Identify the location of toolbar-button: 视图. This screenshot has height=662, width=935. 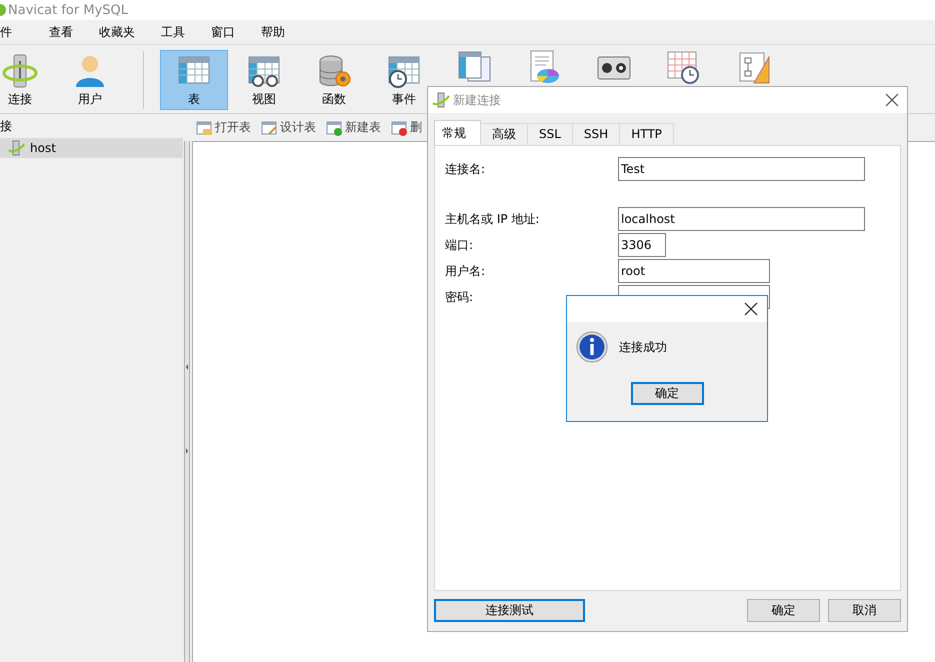
(264, 80).